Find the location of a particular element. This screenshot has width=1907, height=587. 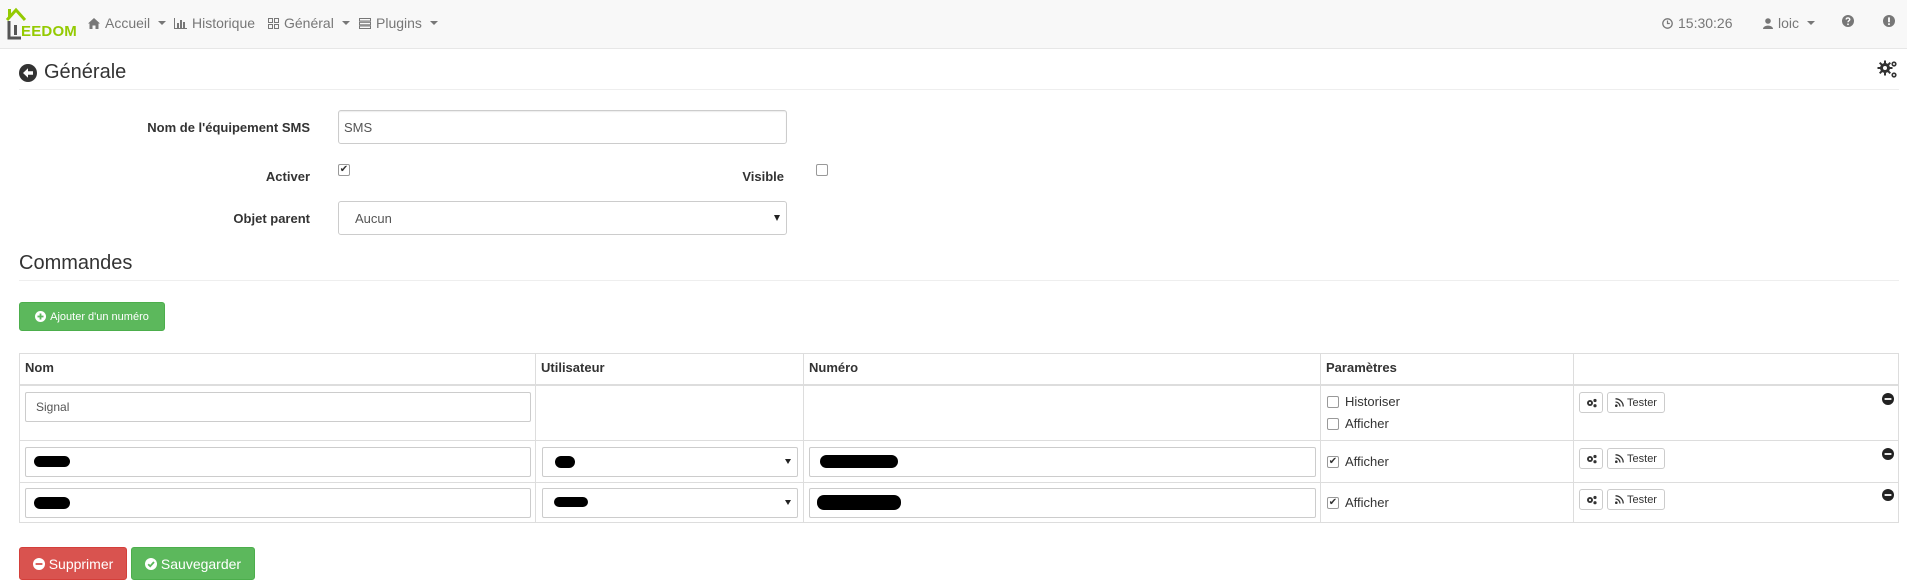

column-header-nom: Nom is located at coordinates (39, 367).